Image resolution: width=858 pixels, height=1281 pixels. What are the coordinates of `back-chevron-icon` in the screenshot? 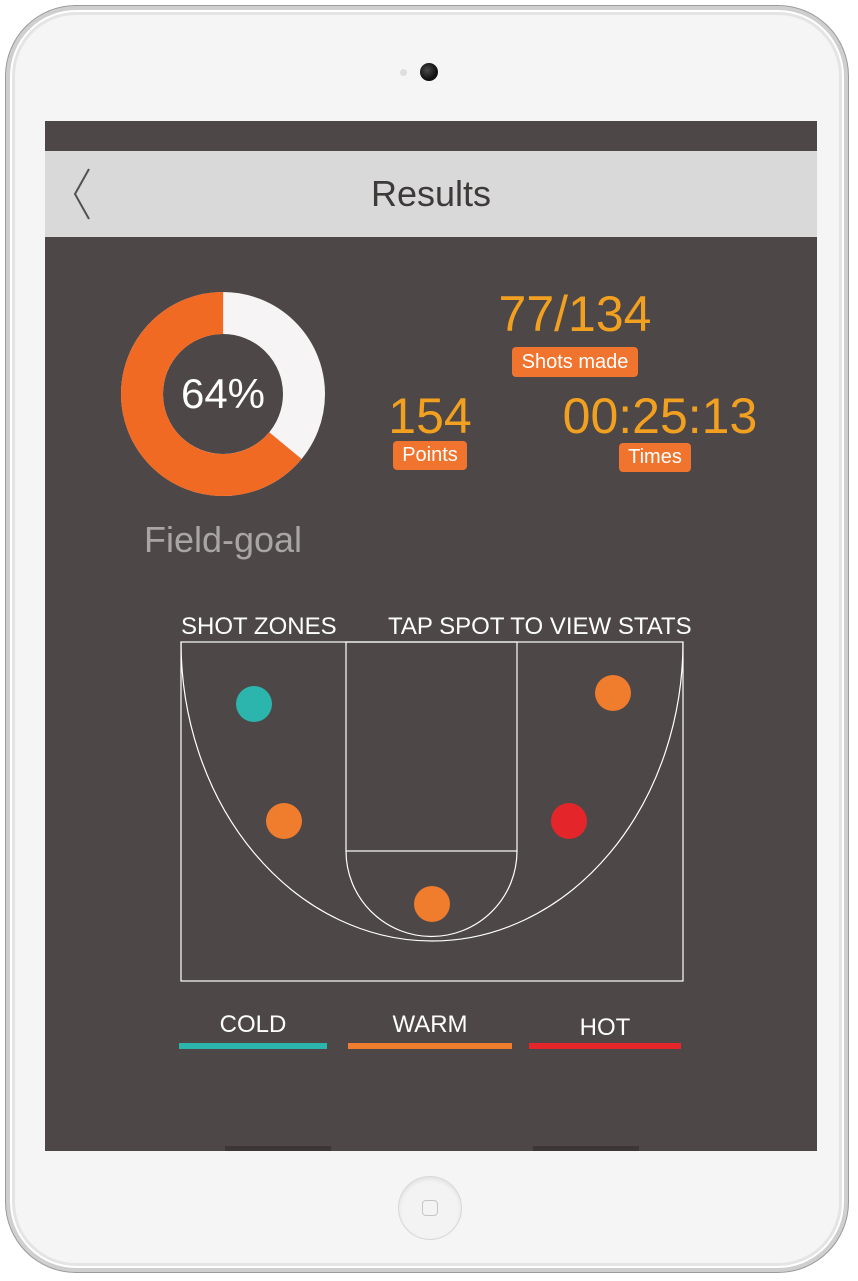 It's located at (84, 194).